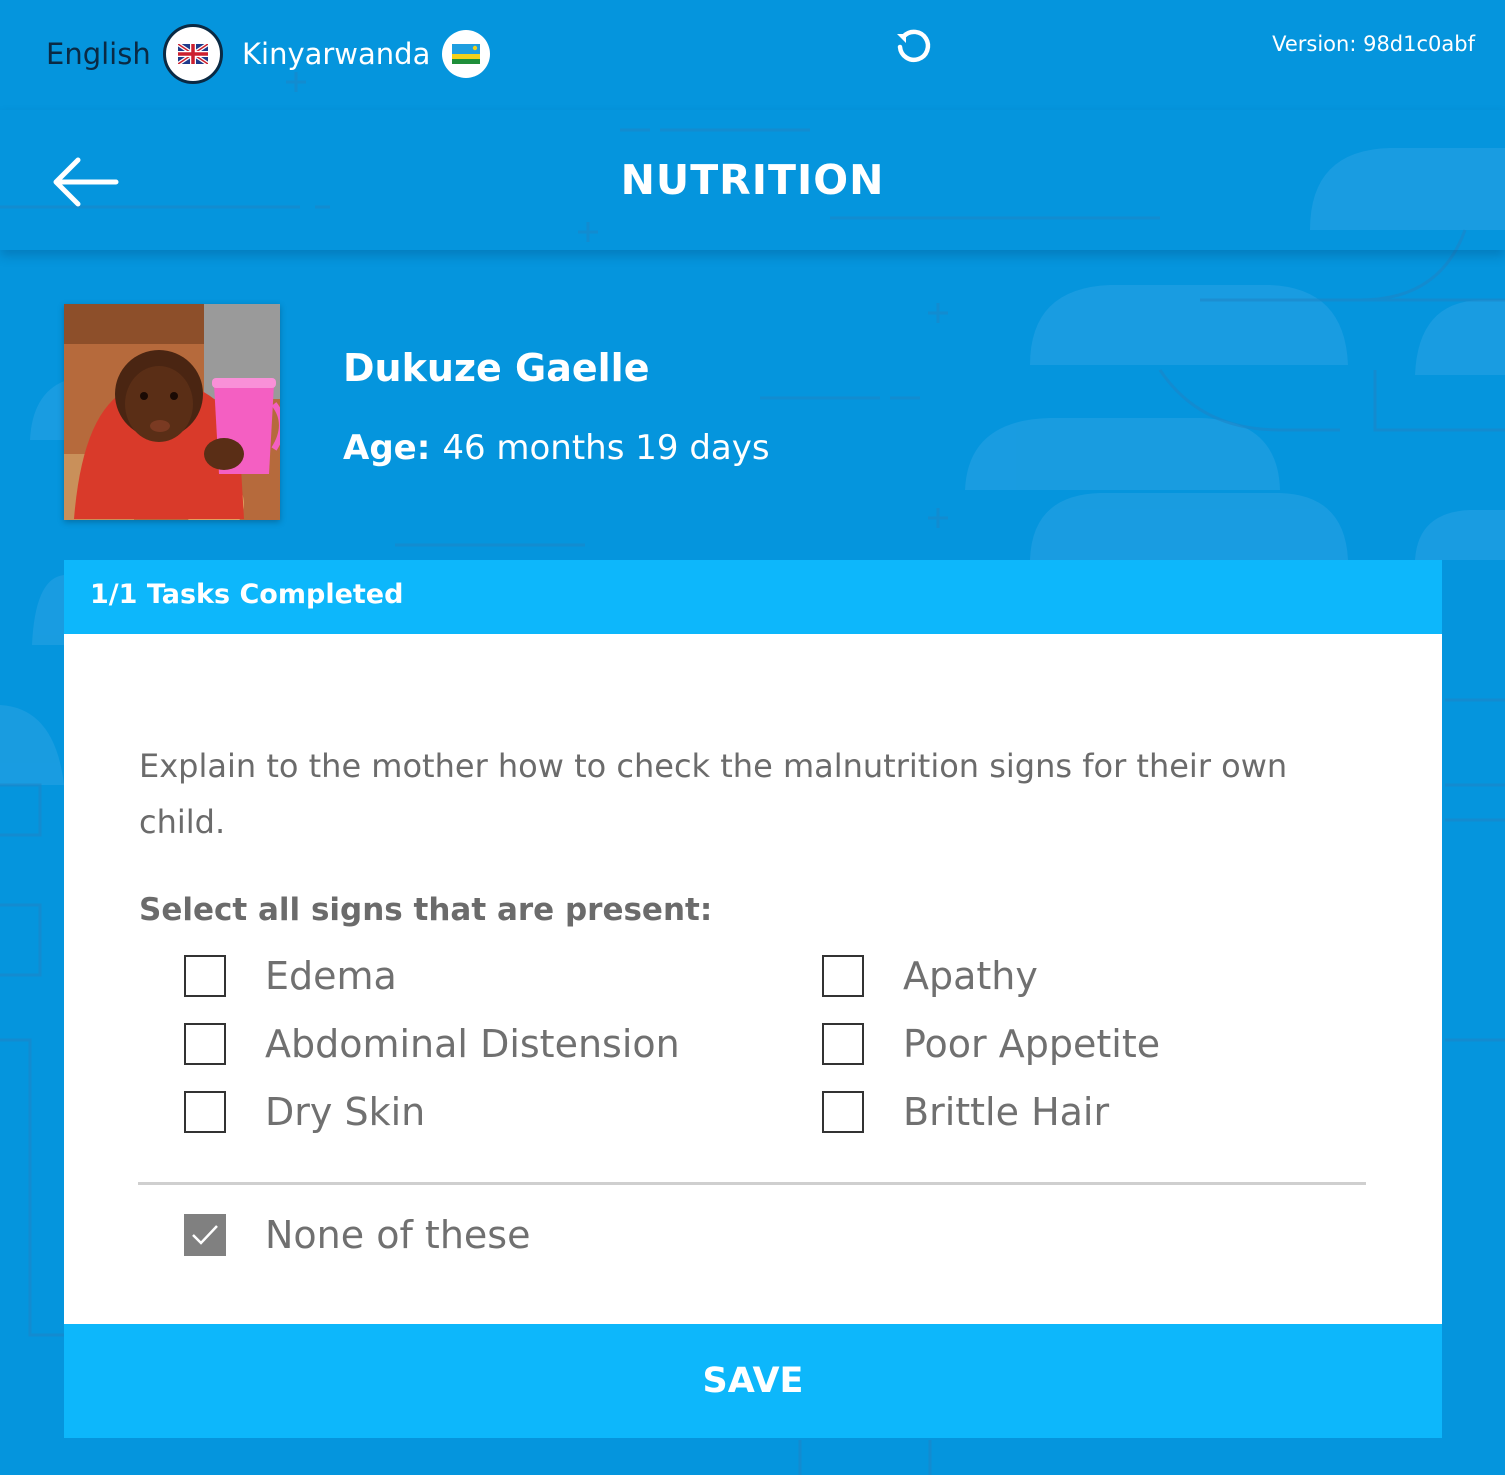  I want to click on patient-age: Age: 46 months 19 days, so click(556, 448).